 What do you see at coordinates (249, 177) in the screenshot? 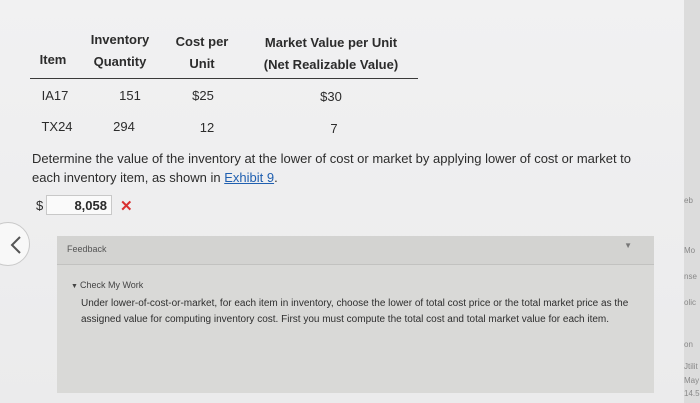
I see `exhibit-link: Exhibit 9` at bounding box center [249, 177].